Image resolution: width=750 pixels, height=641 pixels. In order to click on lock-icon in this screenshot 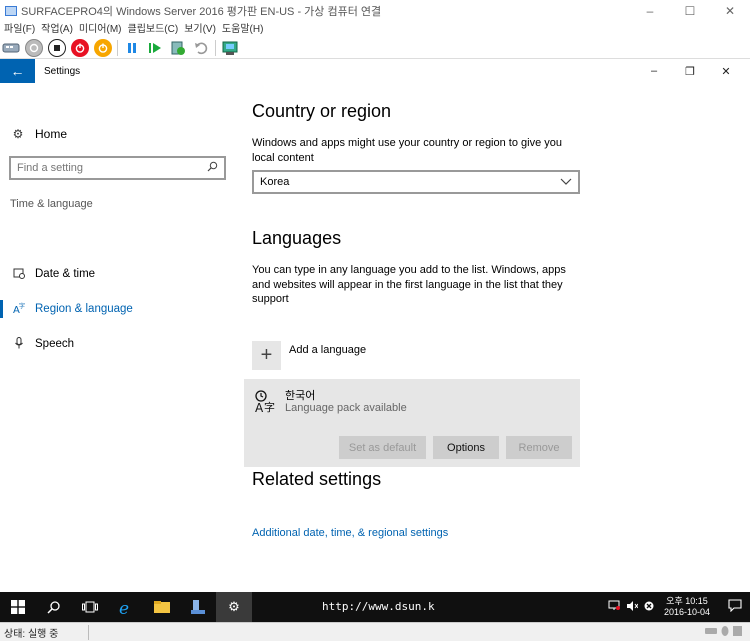, I will do `click(737, 631)`.